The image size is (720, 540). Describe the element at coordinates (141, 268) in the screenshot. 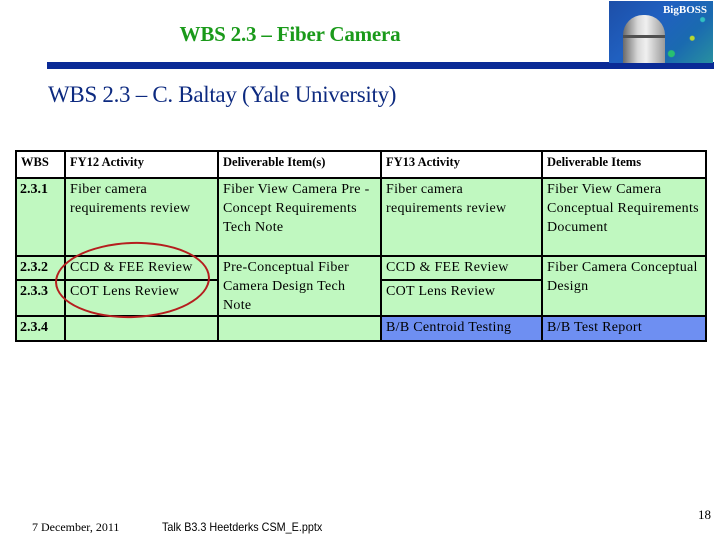

I see `fy12-activity-cell: CCD & FEE Review` at that location.